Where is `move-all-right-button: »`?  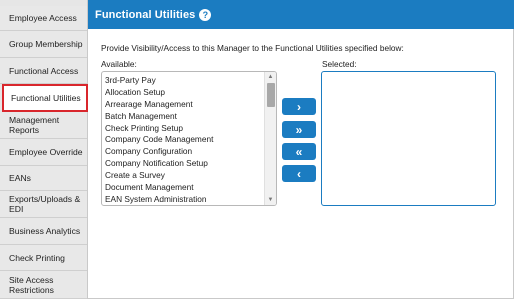 move-all-right-button: » is located at coordinates (299, 129).